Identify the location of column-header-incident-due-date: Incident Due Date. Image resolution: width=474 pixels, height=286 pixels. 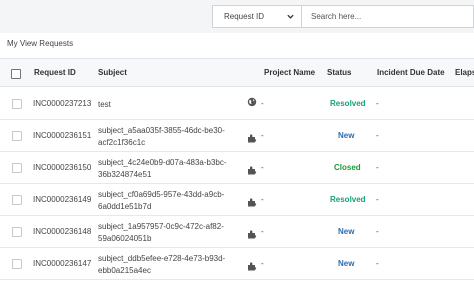
(411, 72).